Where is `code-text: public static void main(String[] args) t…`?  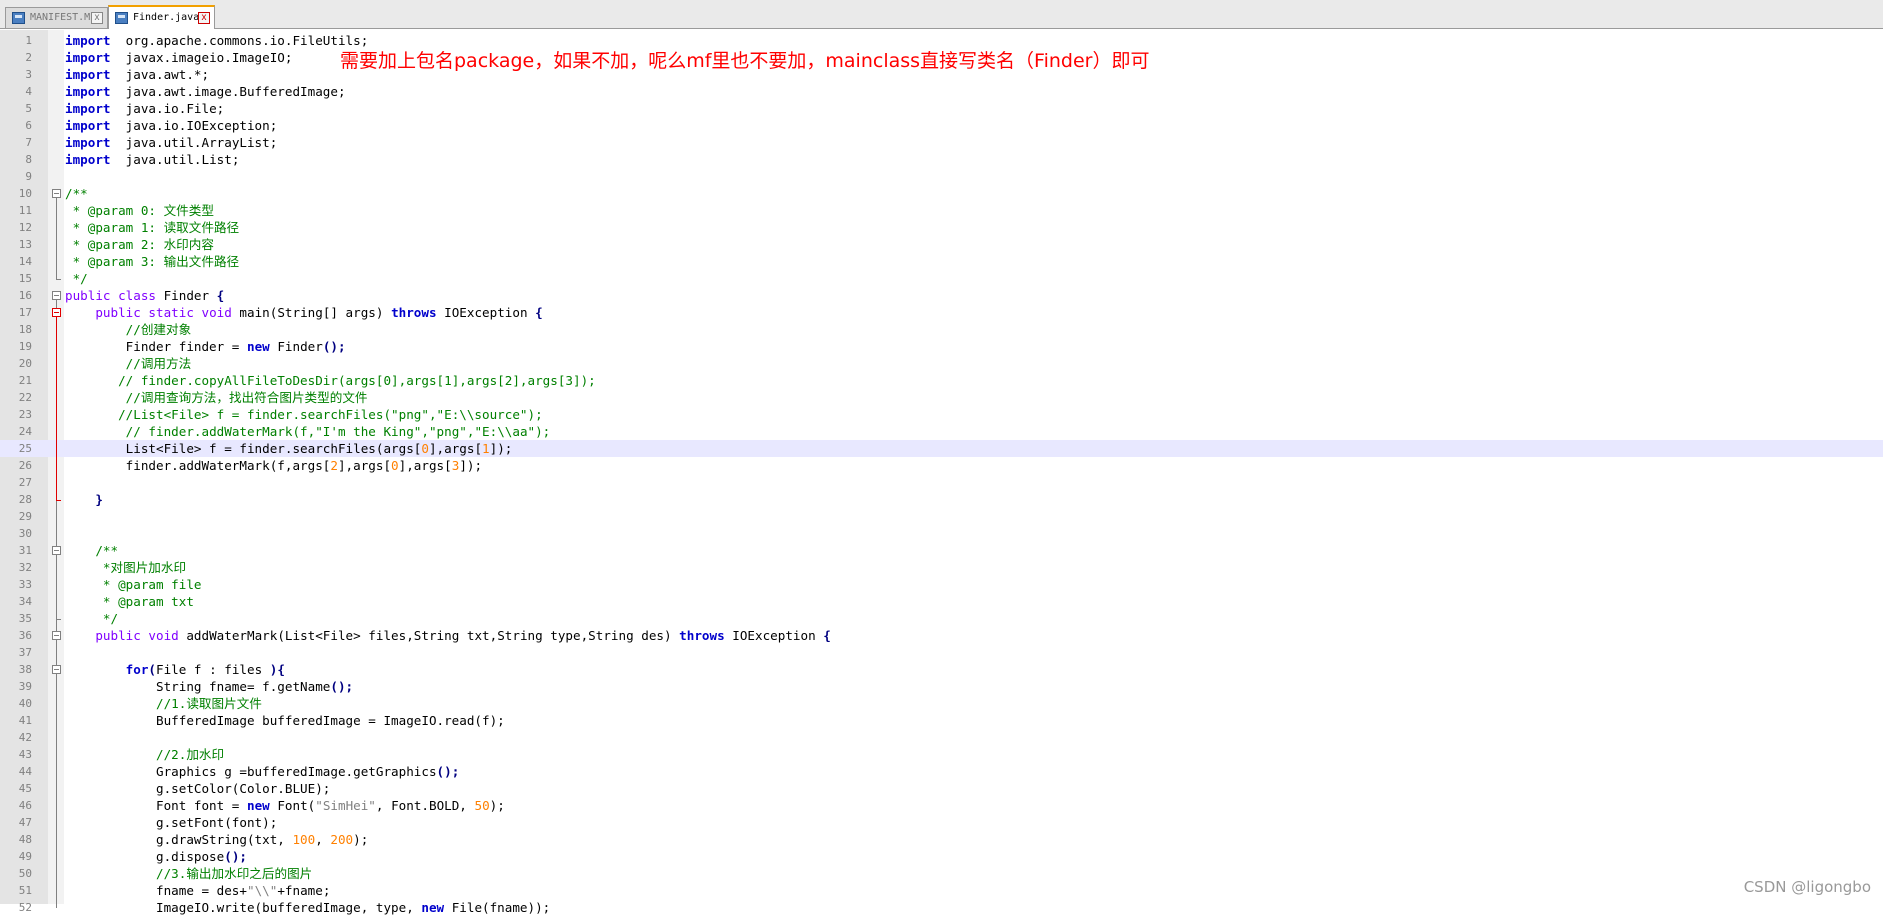
code-text: public static void main(String[] args) t… is located at coordinates (319, 312).